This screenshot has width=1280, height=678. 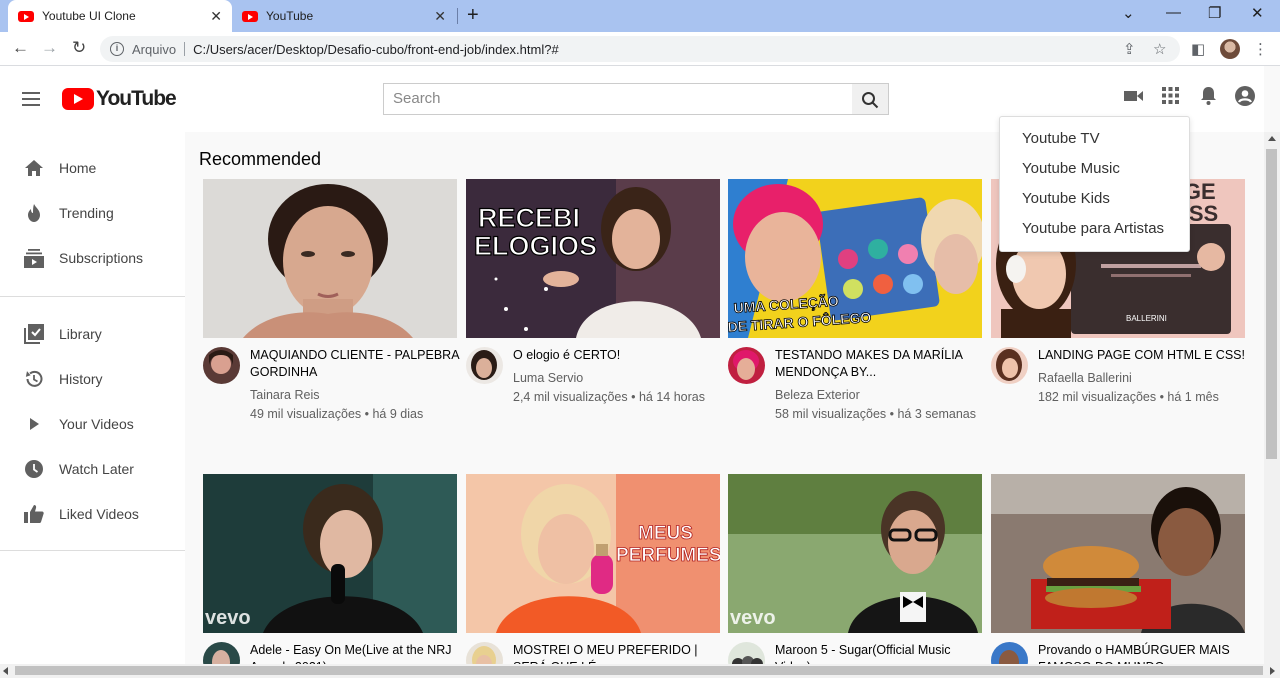 What do you see at coordinates (1128, 397) in the screenshot?
I see `video-stats: 182 mil visualizações • há 1 mês` at bounding box center [1128, 397].